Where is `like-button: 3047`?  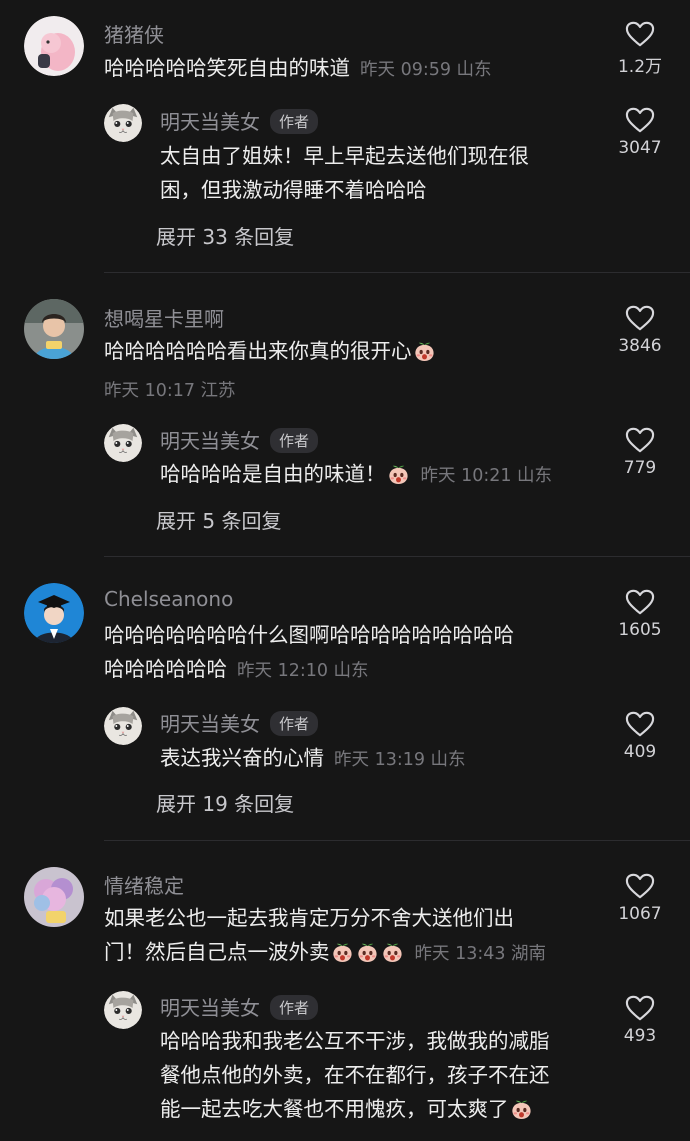
like-button: 3047 is located at coordinates (640, 132).